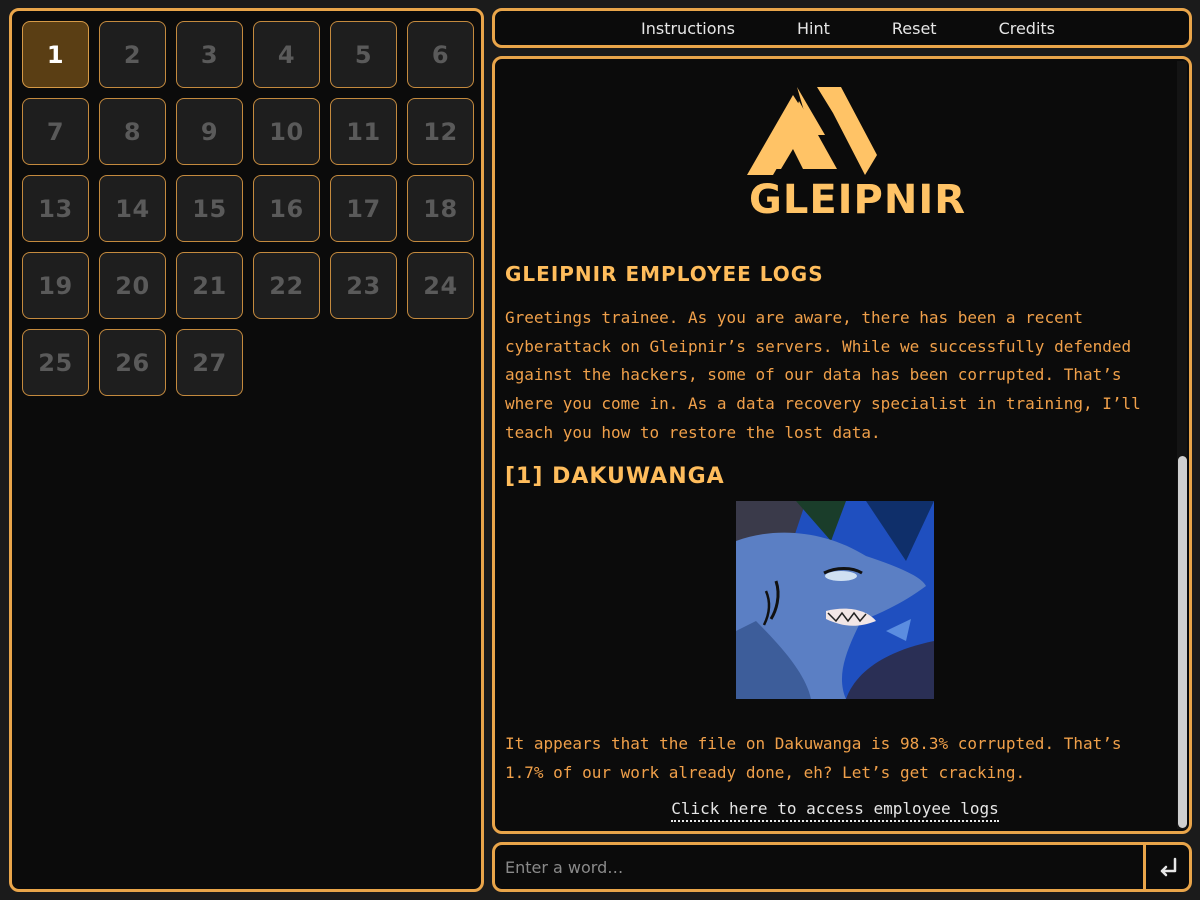 The image size is (1200, 900). I want to click on section-title: GLEIPNIR EMPLOYEE LOGS, so click(664, 274).